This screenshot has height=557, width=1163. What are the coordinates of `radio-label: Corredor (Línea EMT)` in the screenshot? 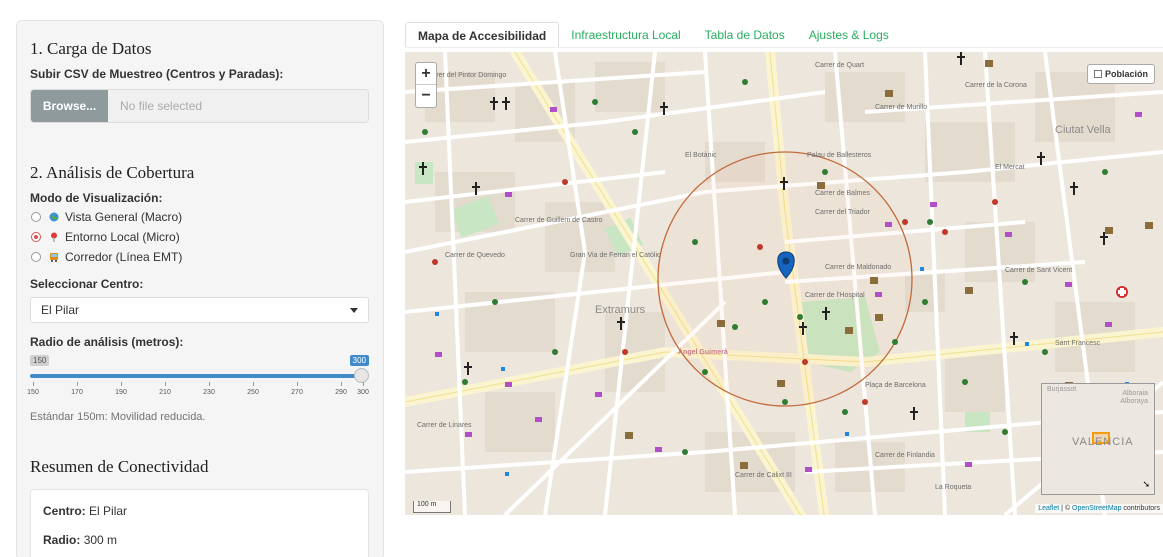 It's located at (124, 257).